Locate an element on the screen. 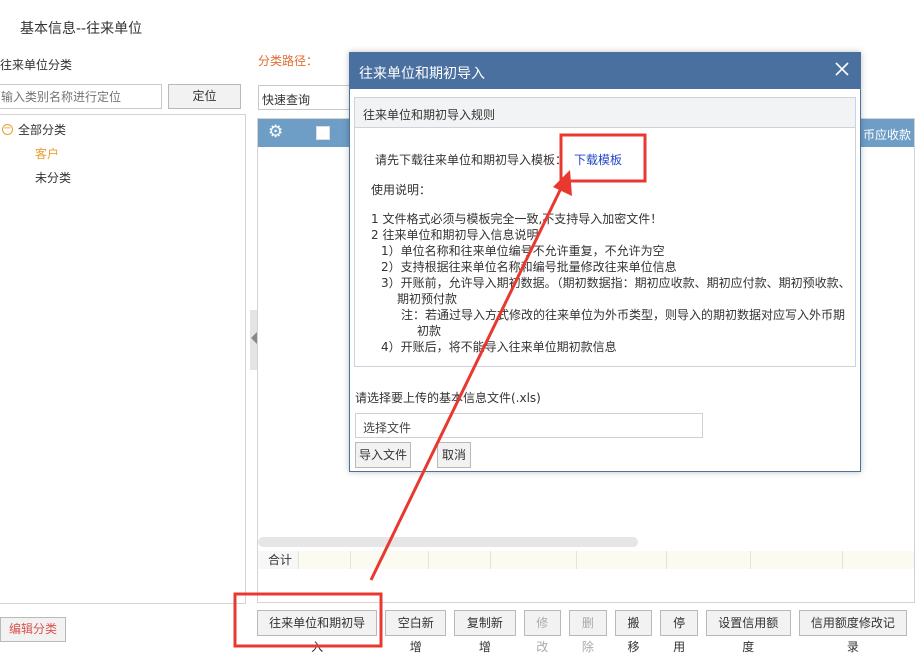 The image size is (915, 655). close-icon is located at coordinates (842, 69).